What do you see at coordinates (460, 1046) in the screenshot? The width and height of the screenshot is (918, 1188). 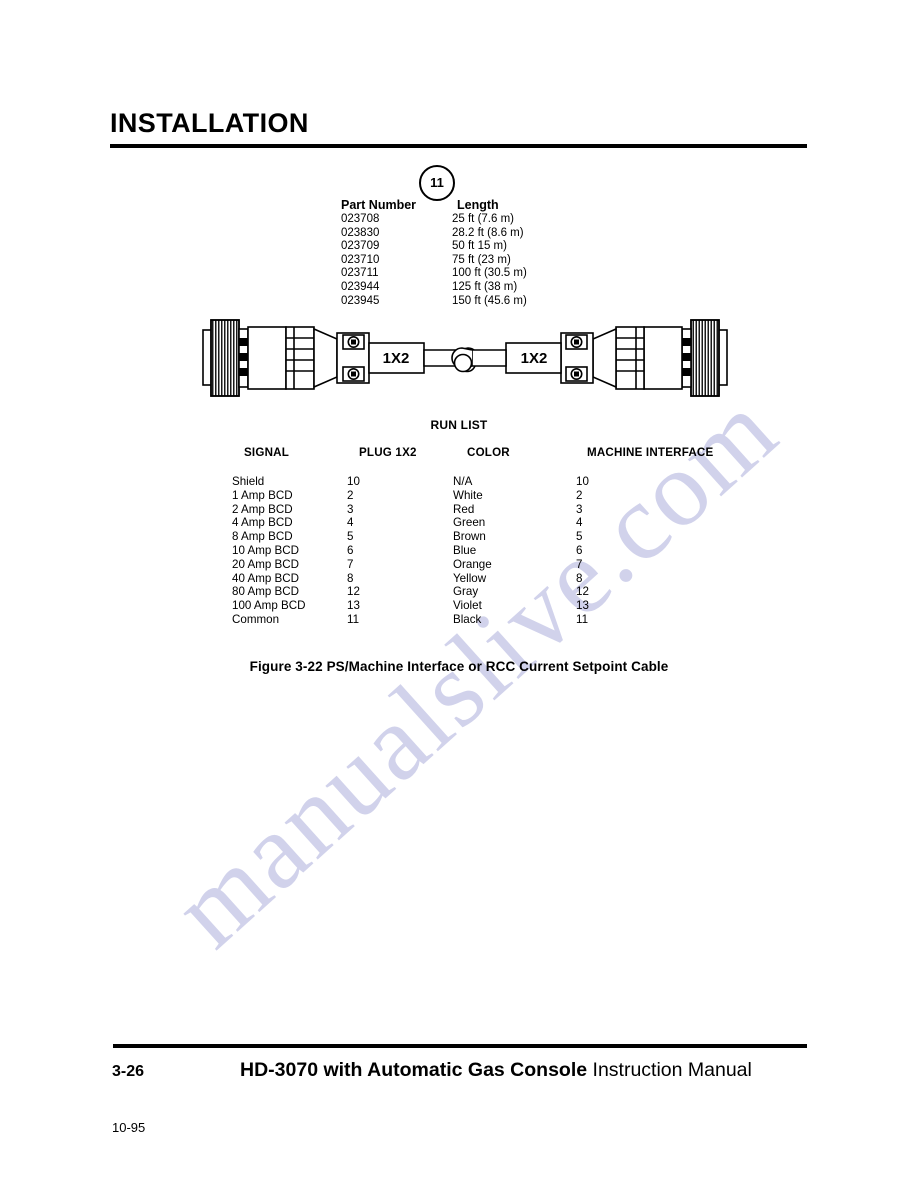 I see `footer-divider` at bounding box center [460, 1046].